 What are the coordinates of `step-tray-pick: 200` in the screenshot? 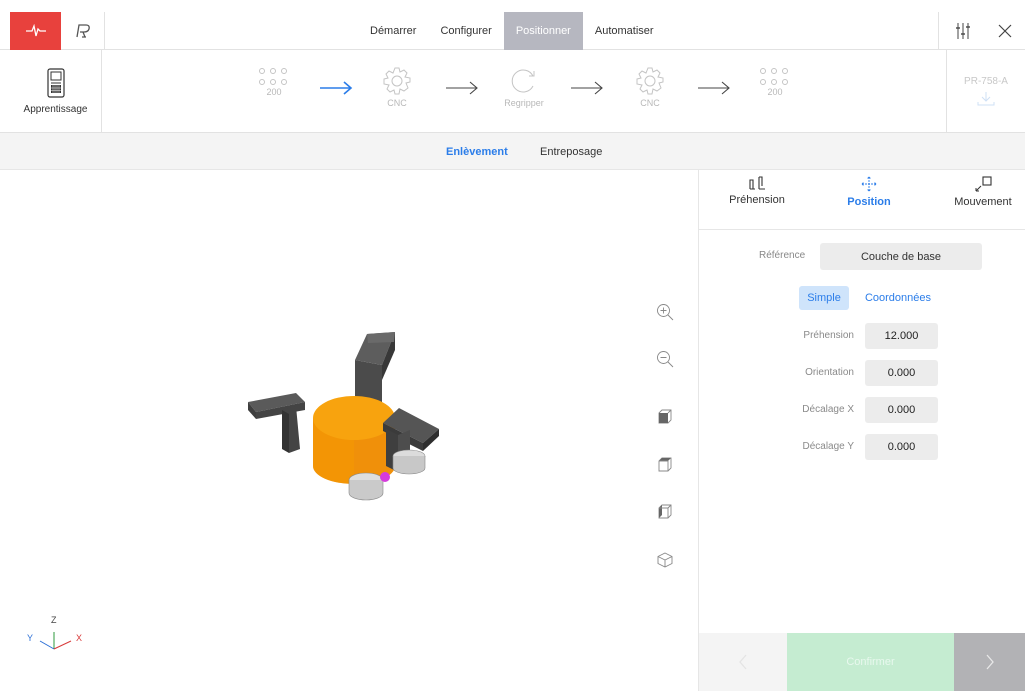 It's located at (274, 81).